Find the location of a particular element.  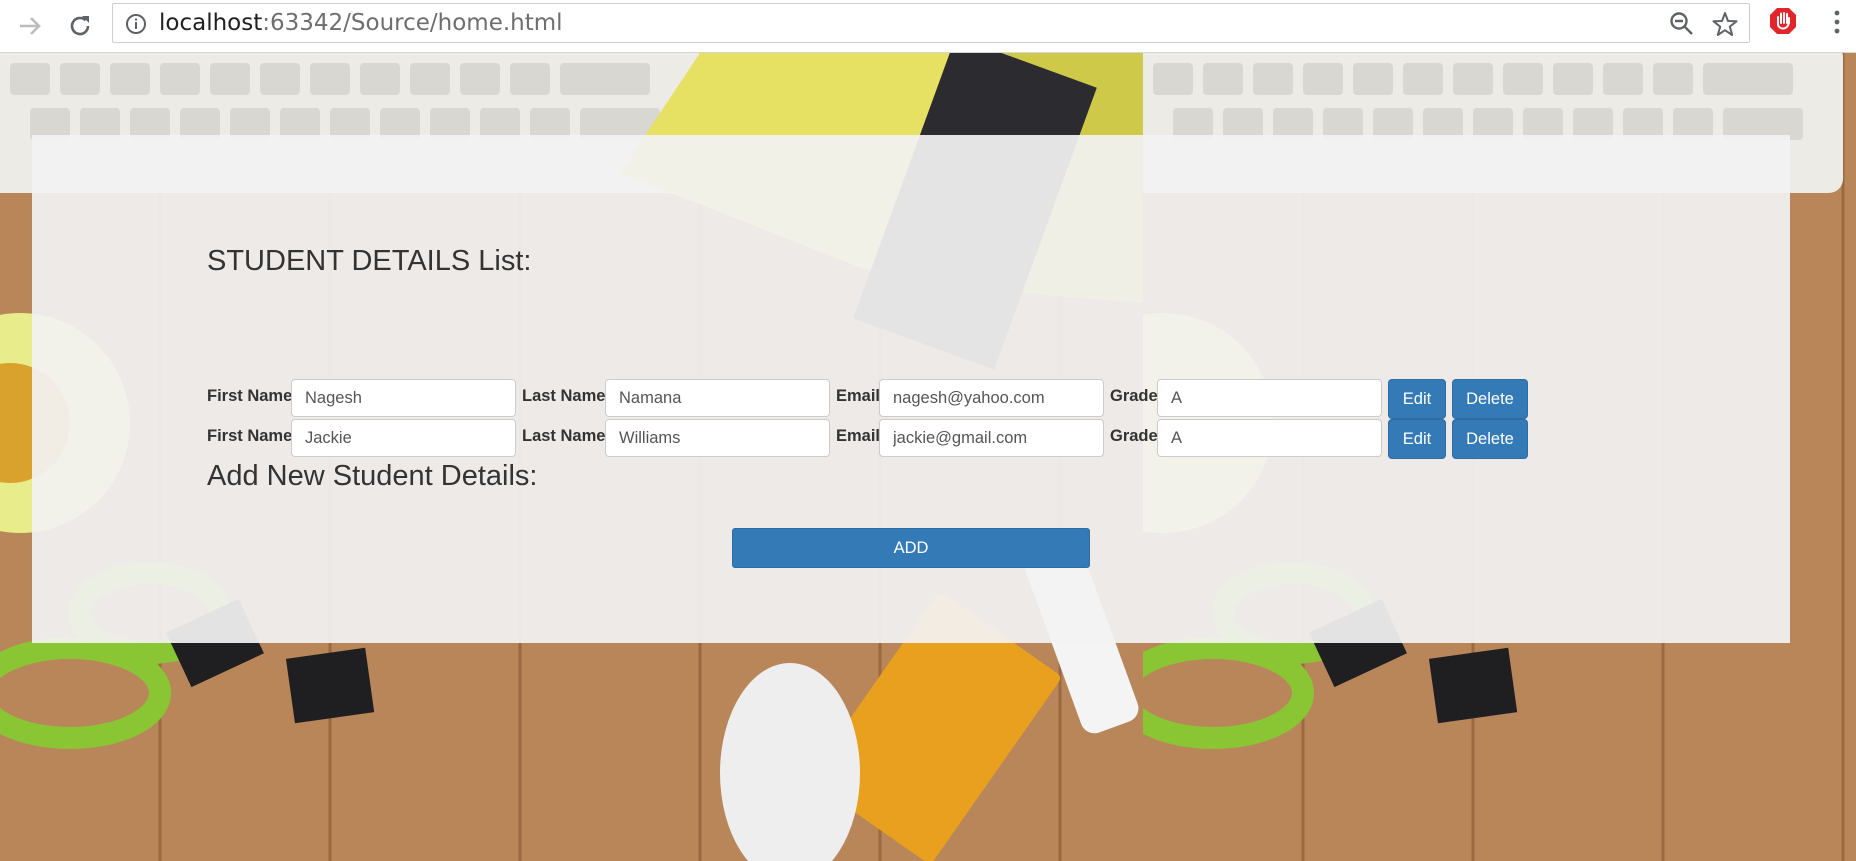

forward-button is located at coordinates (30, 26).